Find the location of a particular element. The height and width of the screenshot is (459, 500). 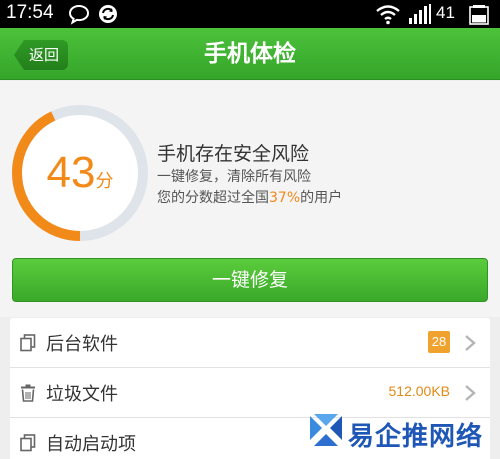

one-click-fix-button: 一键修复 is located at coordinates (250, 280).